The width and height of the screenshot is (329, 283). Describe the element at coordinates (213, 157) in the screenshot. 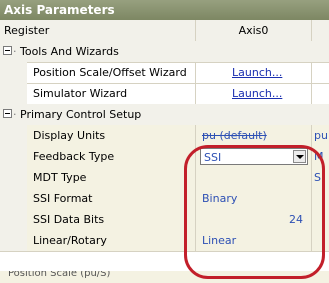

I see `dropdown-value: SSI` at that location.